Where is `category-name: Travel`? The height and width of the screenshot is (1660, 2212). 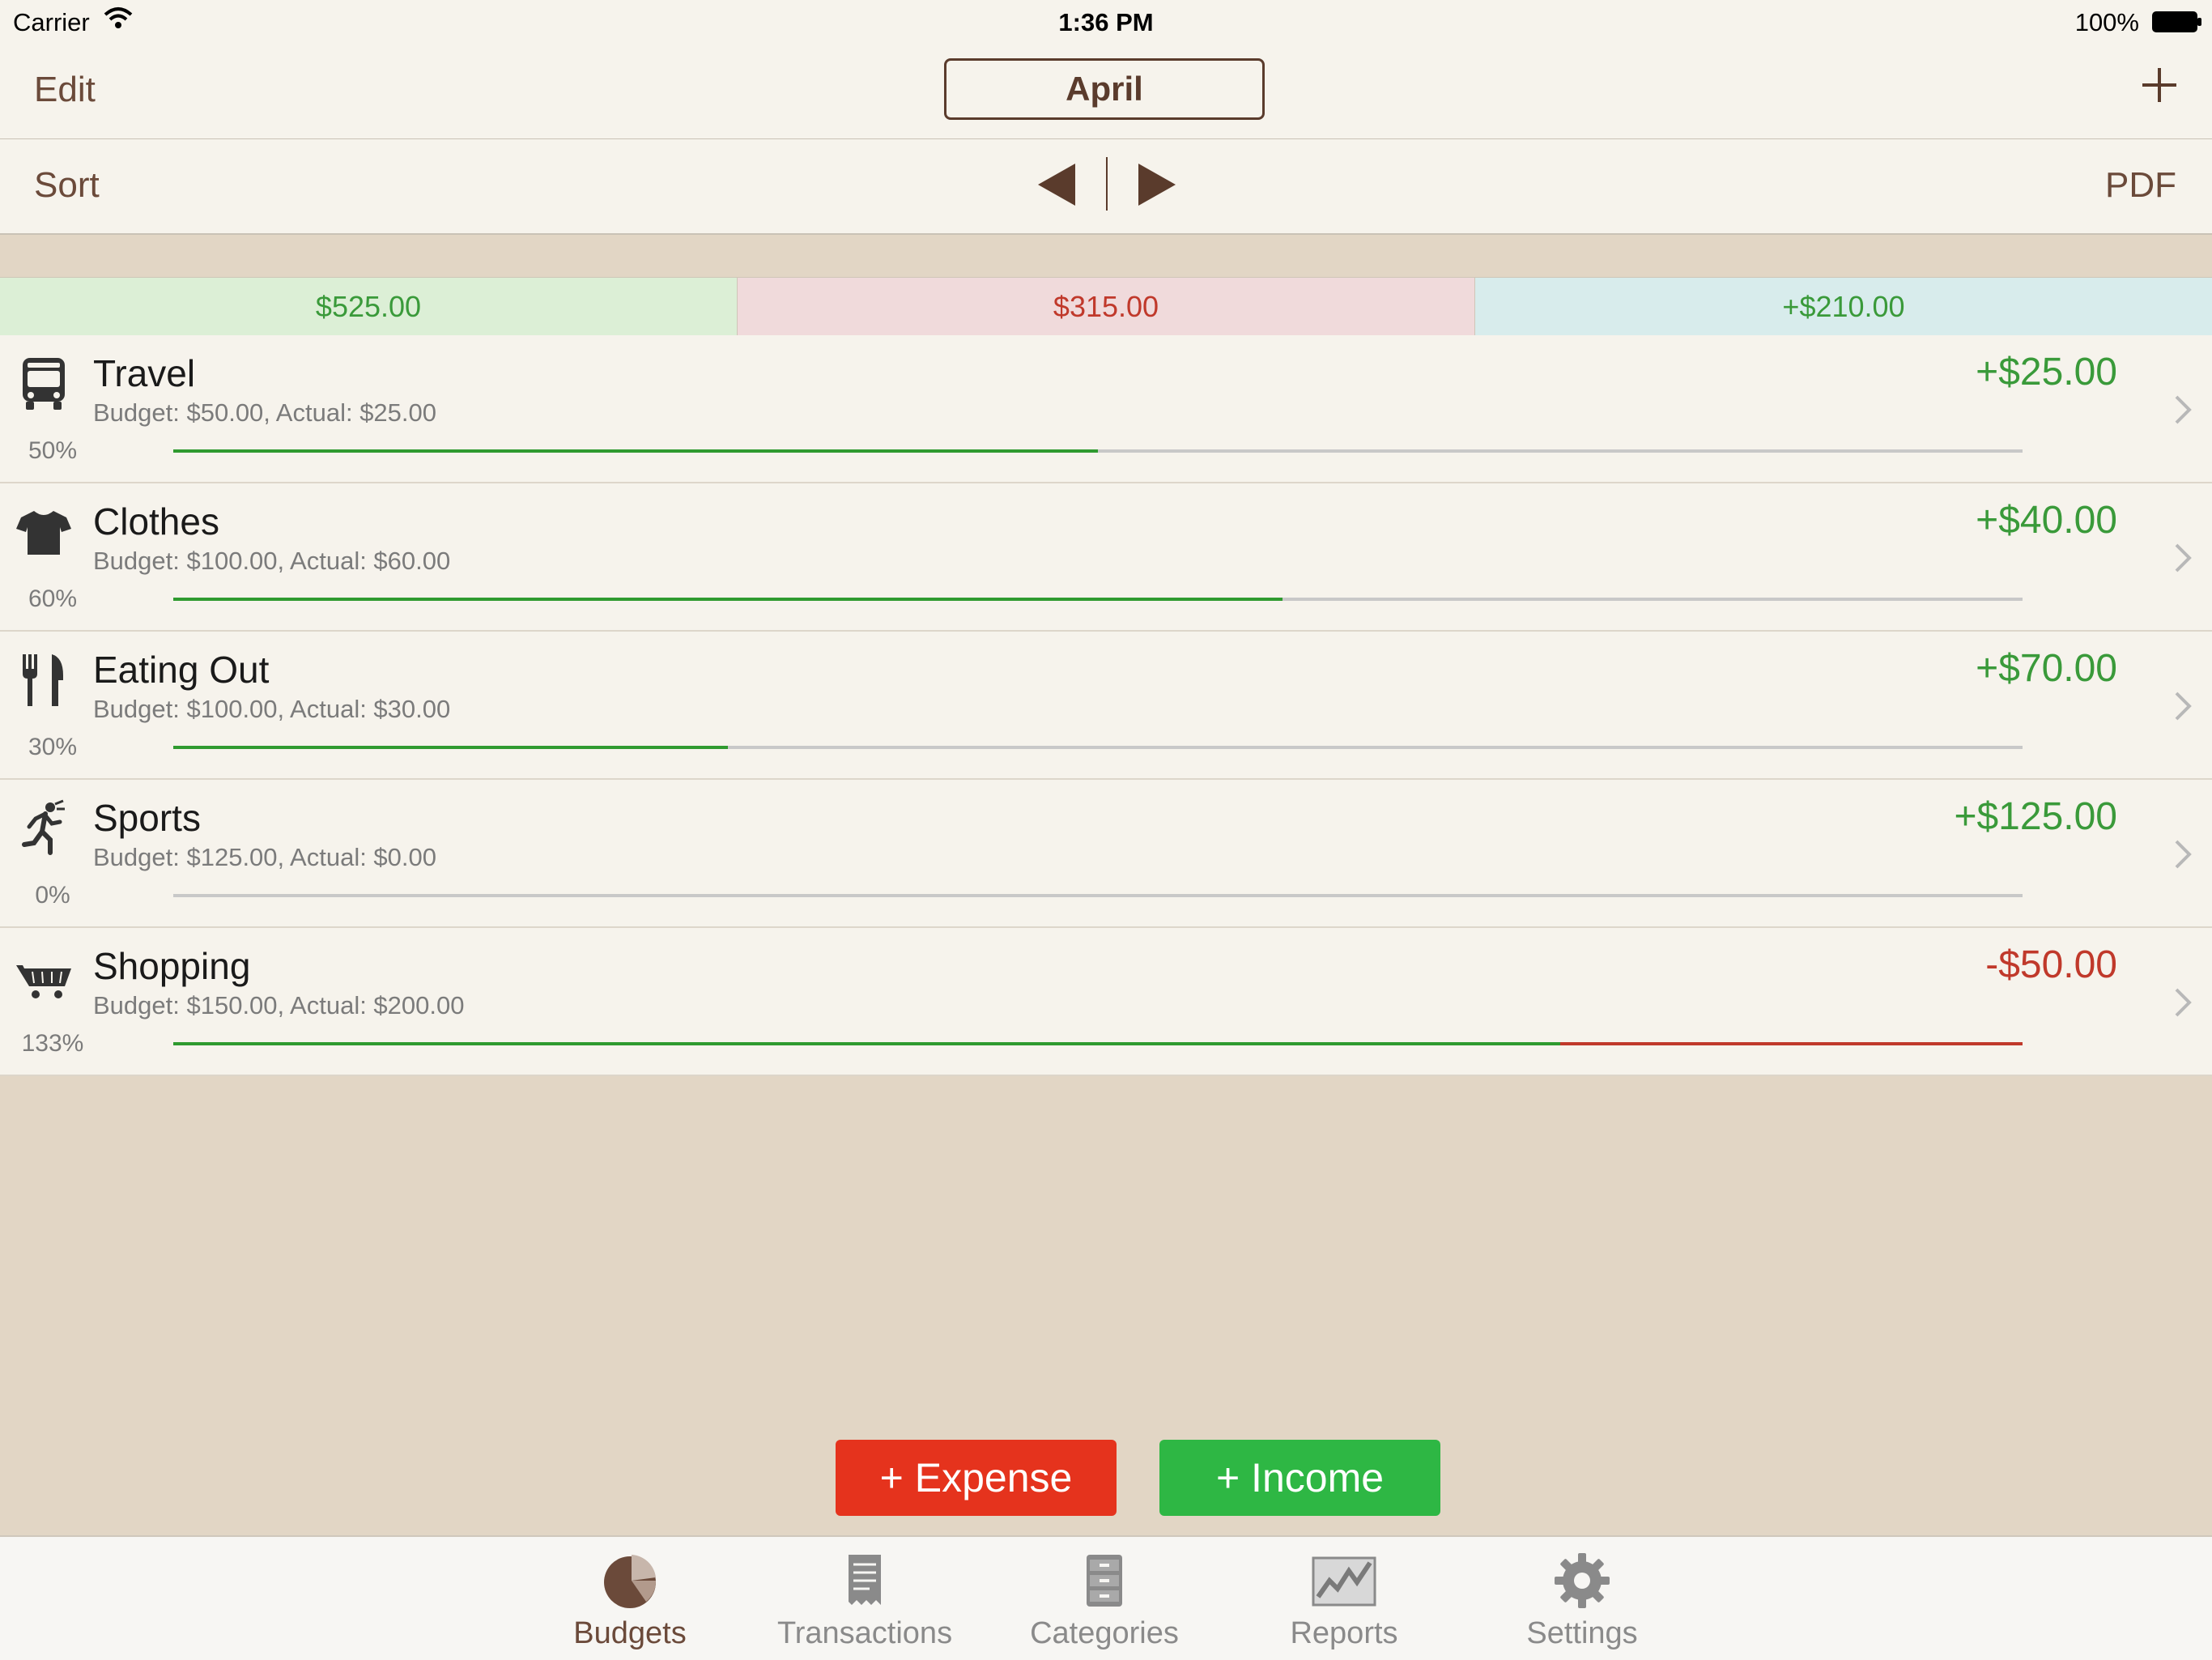
category-name: Travel is located at coordinates (144, 373).